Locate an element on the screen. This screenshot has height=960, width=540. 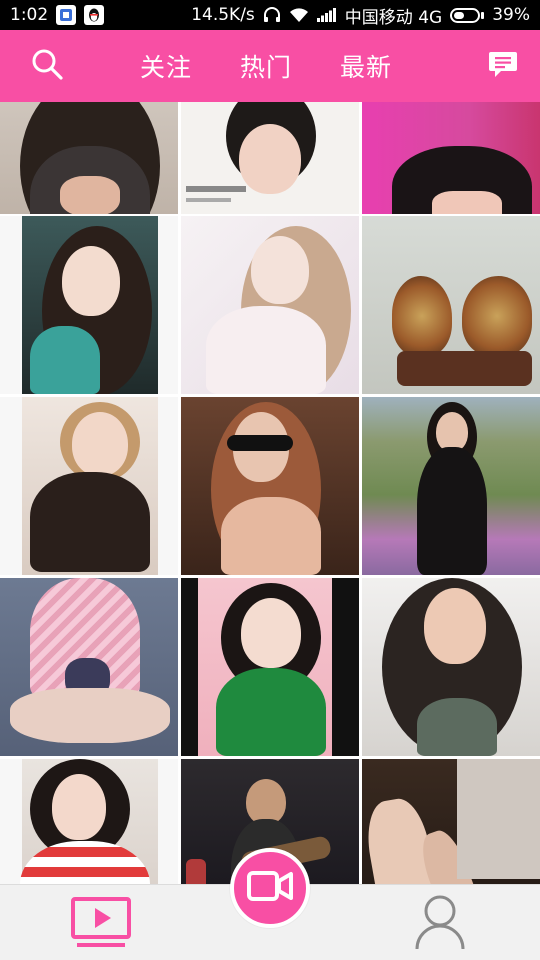
tab-latest: 最新 is located at coordinates (366, 66).